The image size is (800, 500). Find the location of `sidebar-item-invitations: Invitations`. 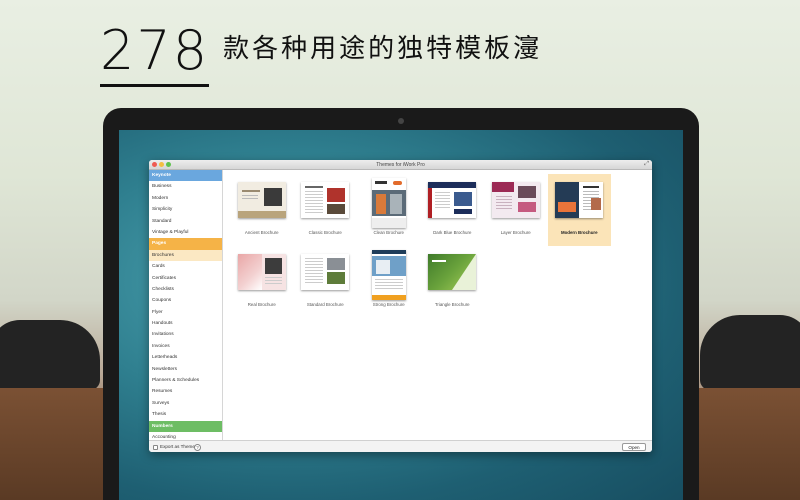

sidebar-item-invitations: Invitations is located at coordinates (185, 334).